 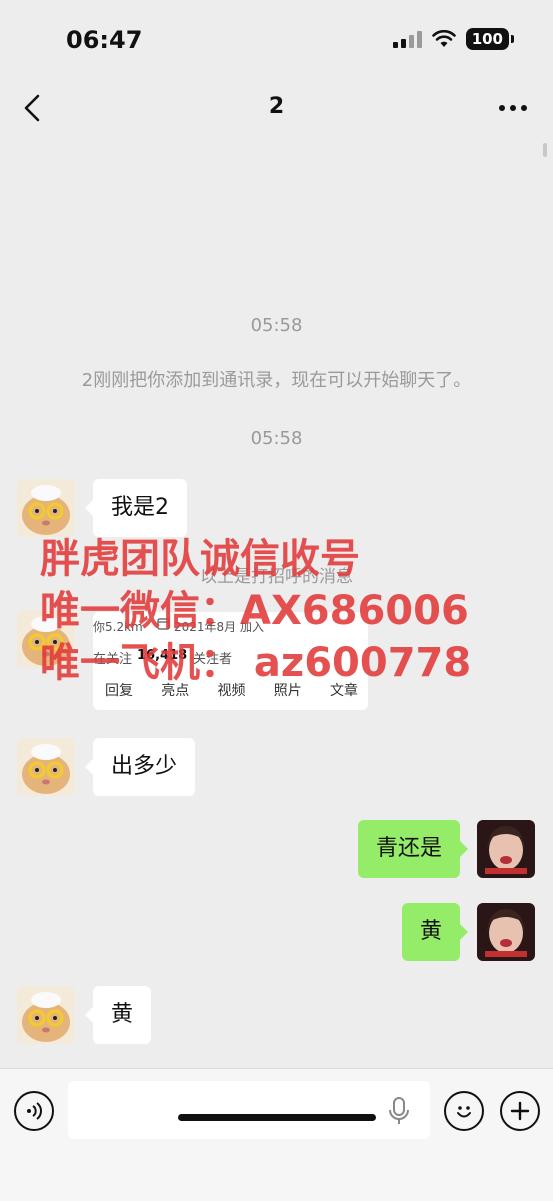 I want to click on voice-toggle-button, so click(x=34, y=1111).